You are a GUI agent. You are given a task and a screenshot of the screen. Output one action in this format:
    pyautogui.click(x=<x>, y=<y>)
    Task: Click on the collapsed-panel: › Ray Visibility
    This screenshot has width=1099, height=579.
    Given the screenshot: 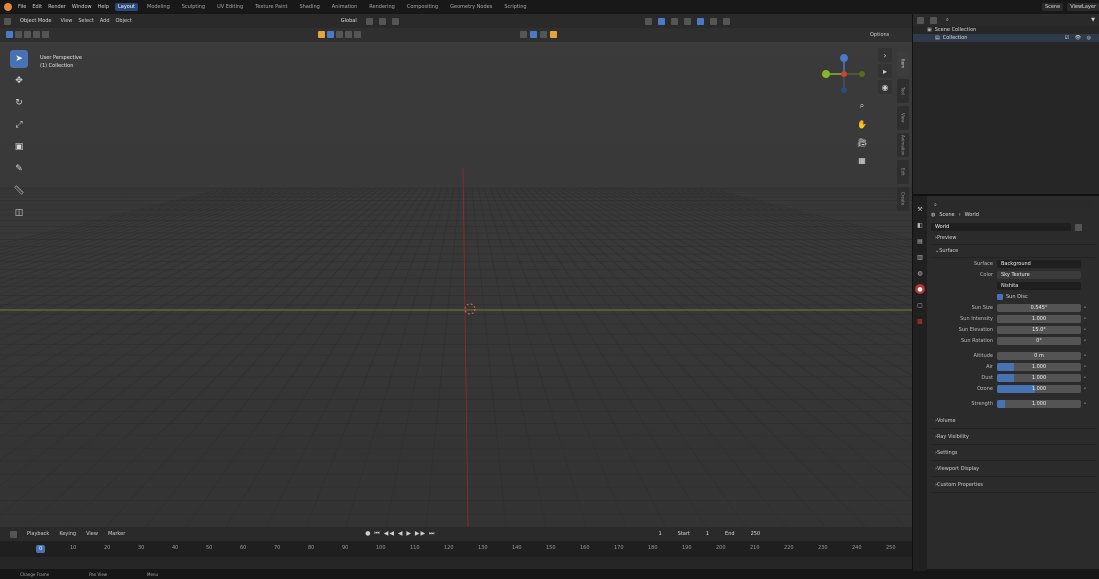 What is the action you would take?
    pyautogui.click(x=1014, y=437)
    